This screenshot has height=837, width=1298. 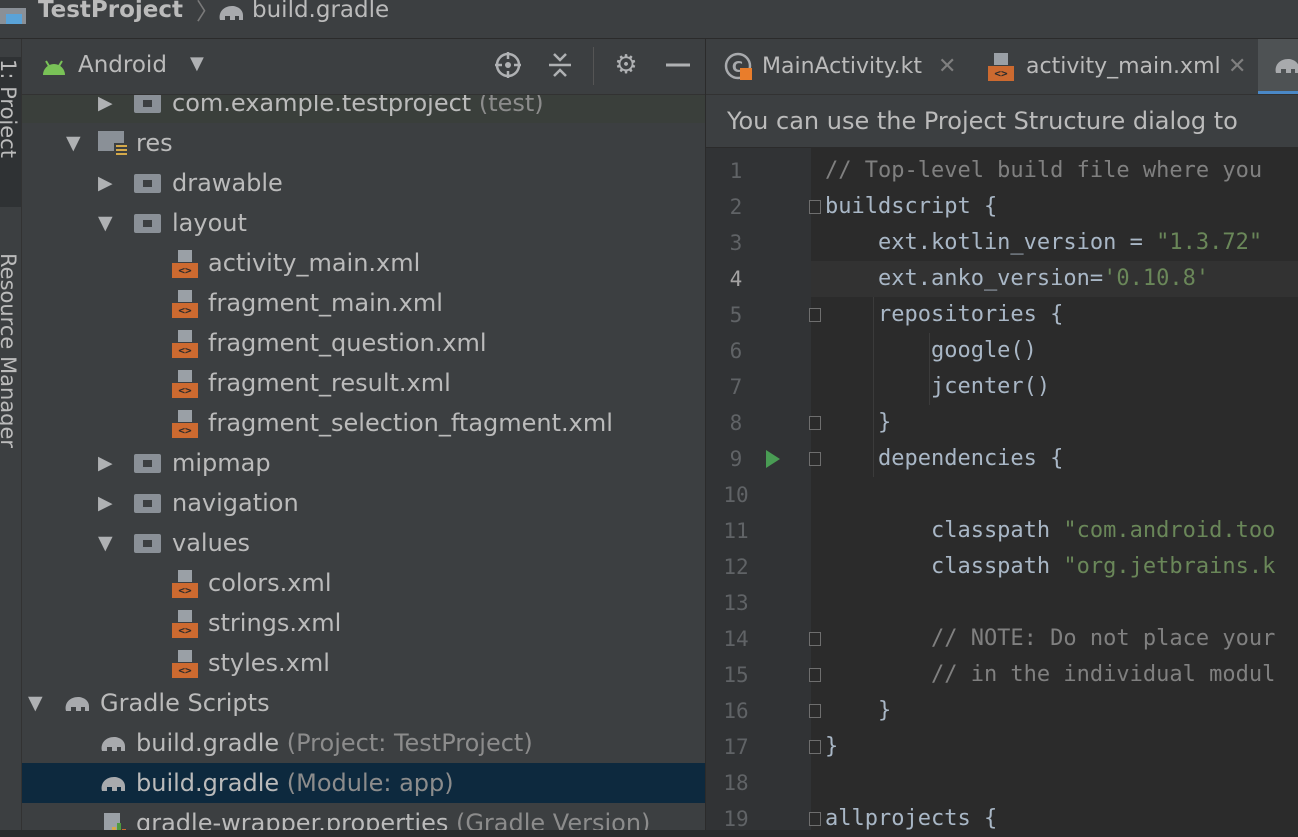 What do you see at coordinates (122, 65) in the screenshot?
I see `project-view-selector: Android` at bounding box center [122, 65].